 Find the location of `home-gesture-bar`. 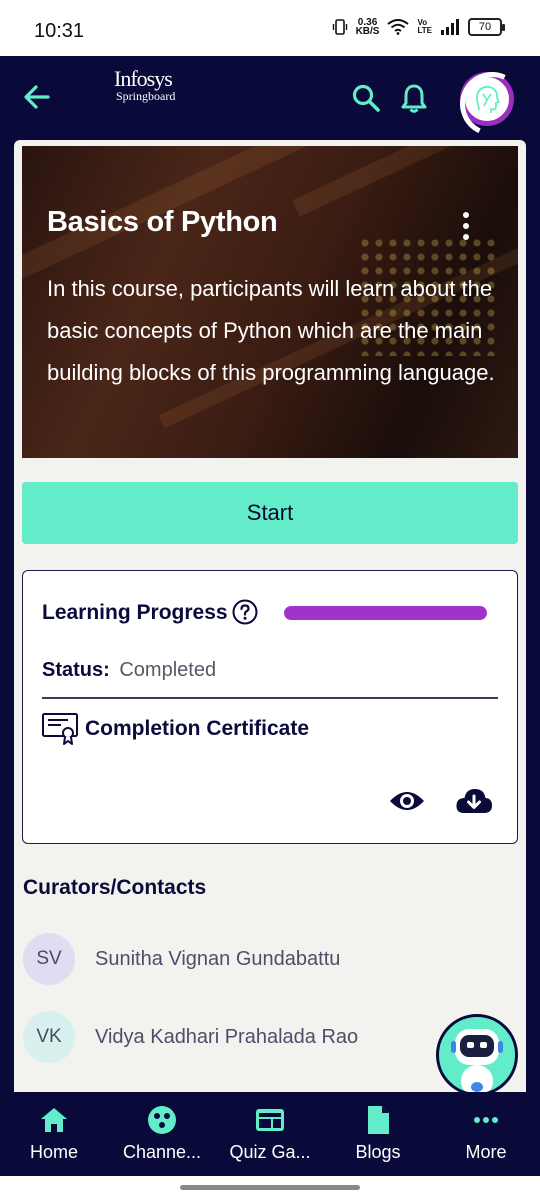

home-gesture-bar is located at coordinates (270, 1187).